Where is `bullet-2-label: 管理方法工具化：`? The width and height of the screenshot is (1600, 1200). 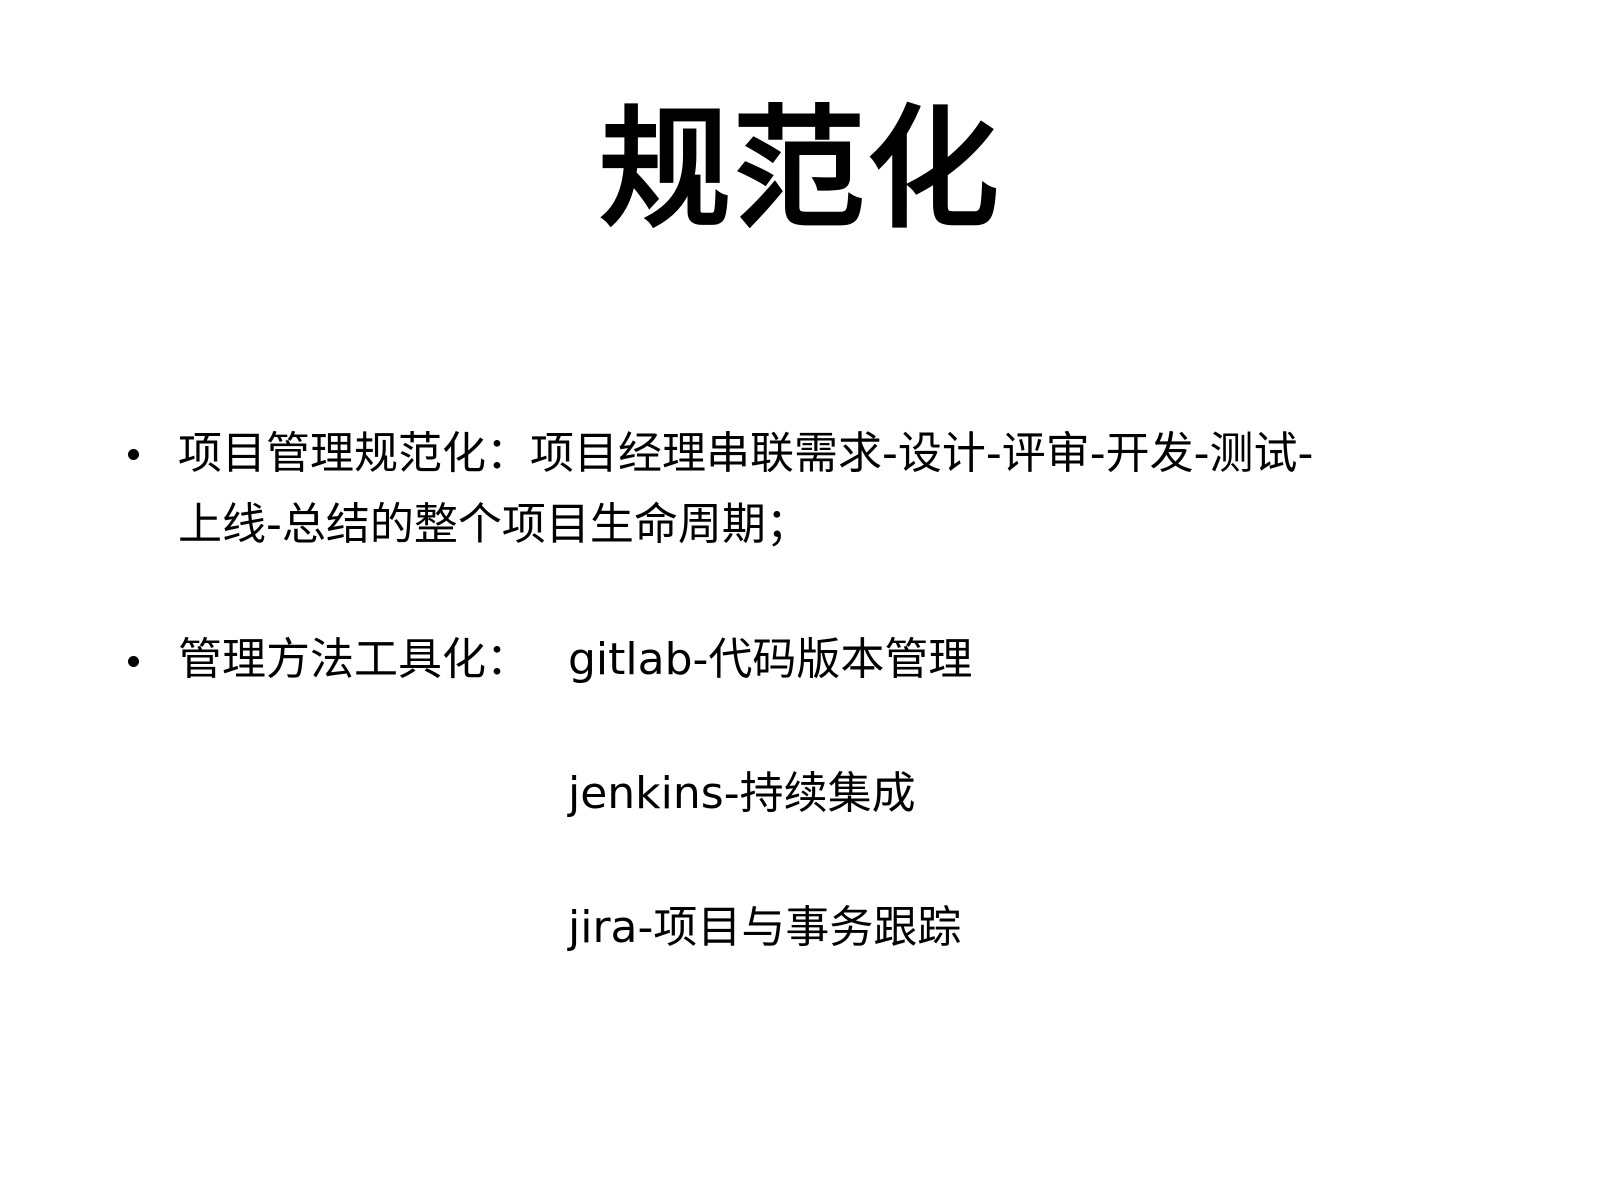 bullet-2-label: 管理方法工具化： is located at coordinates (354, 659).